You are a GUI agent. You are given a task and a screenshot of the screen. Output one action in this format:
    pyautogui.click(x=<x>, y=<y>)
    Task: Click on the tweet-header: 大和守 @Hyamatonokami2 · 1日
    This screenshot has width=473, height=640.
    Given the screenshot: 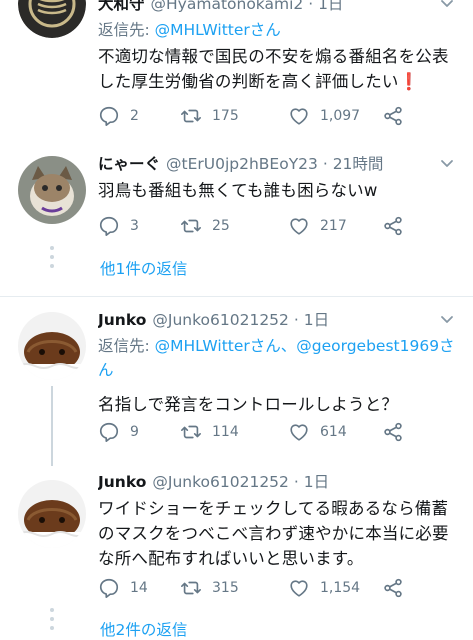 What is the action you would take?
    pyautogui.click(x=277, y=8)
    